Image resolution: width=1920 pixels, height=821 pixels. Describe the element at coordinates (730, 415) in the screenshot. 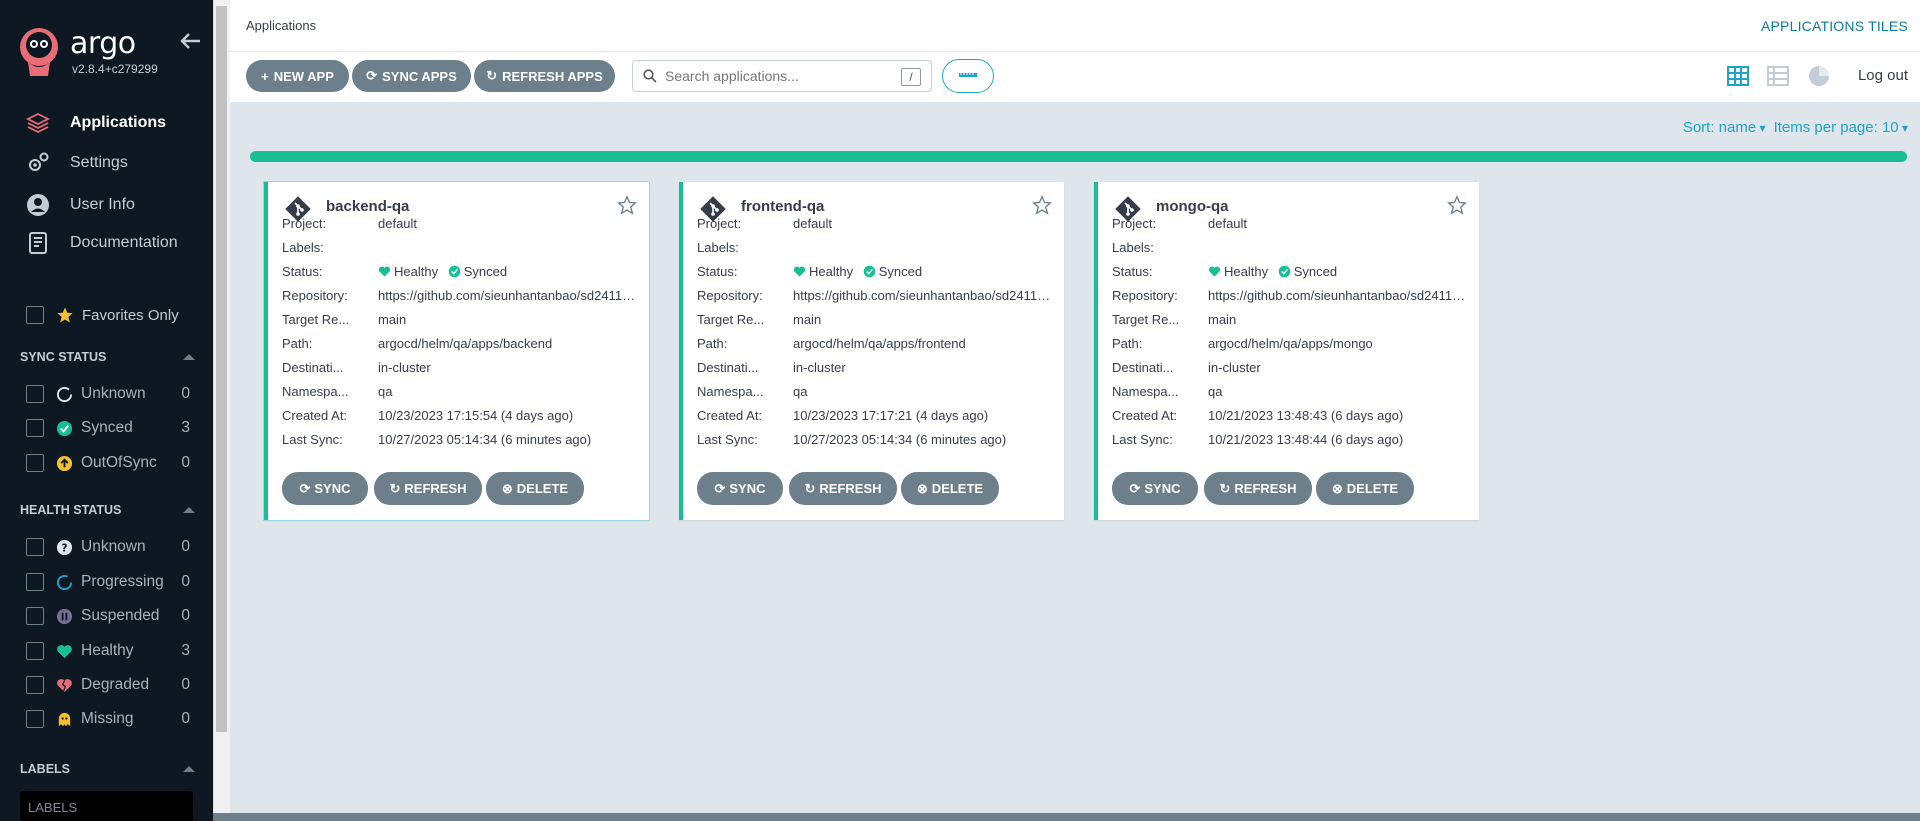

I see `field-label: Created At:` at that location.